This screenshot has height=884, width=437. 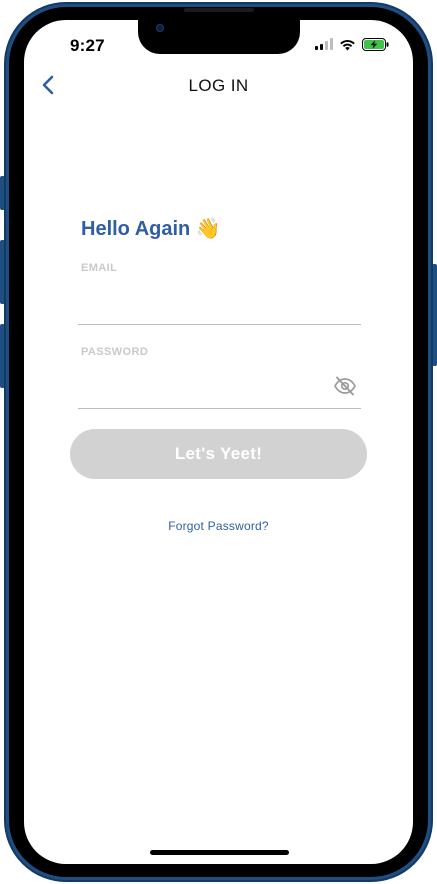 I want to click on password-label: PASSWORD, so click(x=115, y=352).